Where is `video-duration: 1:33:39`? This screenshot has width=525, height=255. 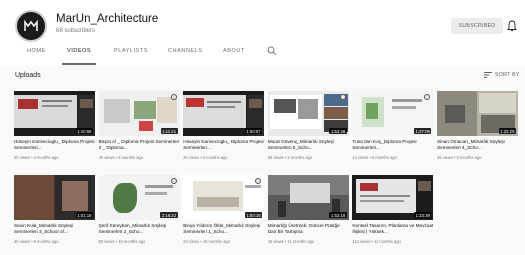
video-duration: 1:33:39 is located at coordinates (423, 215).